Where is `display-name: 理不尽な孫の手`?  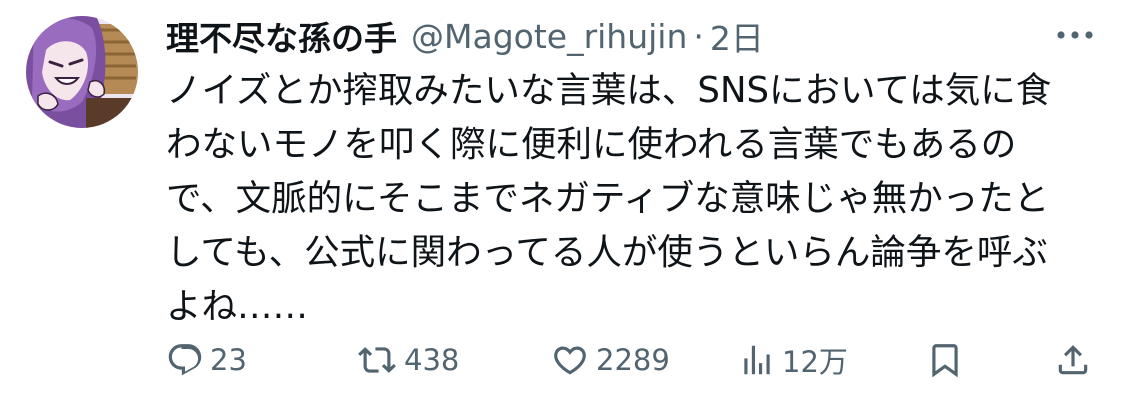 display-name: 理不尽な孫の手 is located at coordinates (281, 36).